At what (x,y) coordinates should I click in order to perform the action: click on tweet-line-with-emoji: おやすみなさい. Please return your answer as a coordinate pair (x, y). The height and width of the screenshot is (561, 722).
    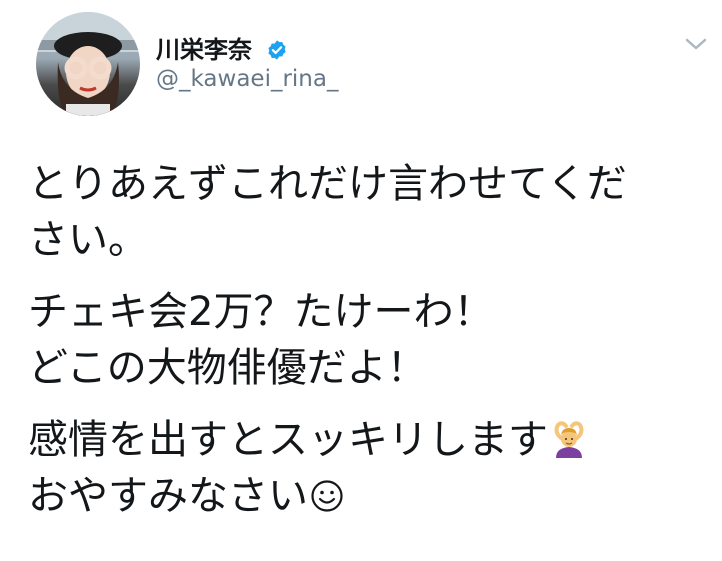
    Looking at the image, I should click on (368, 496).